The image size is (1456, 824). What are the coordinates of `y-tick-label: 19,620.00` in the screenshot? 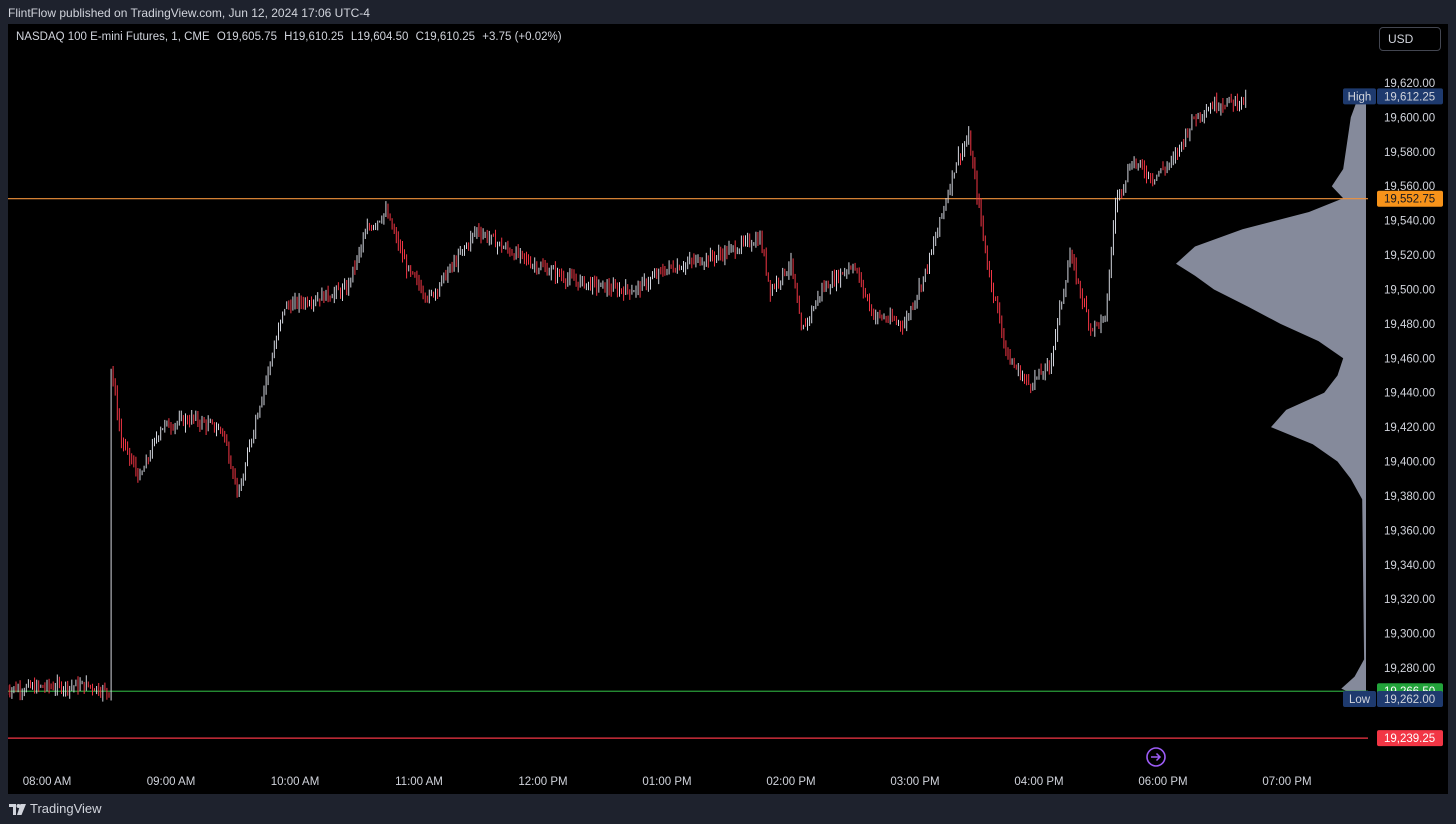 It's located at (1409, 84).